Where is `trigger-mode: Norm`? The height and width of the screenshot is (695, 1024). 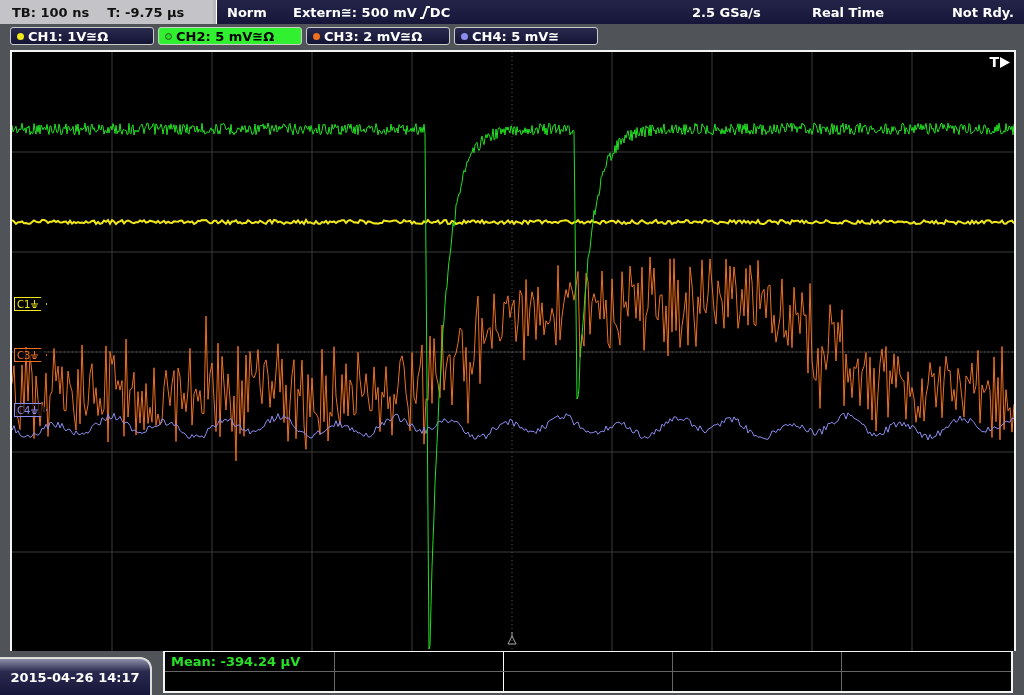 trigger-mode: Norm is located at coordinates (260, 12).